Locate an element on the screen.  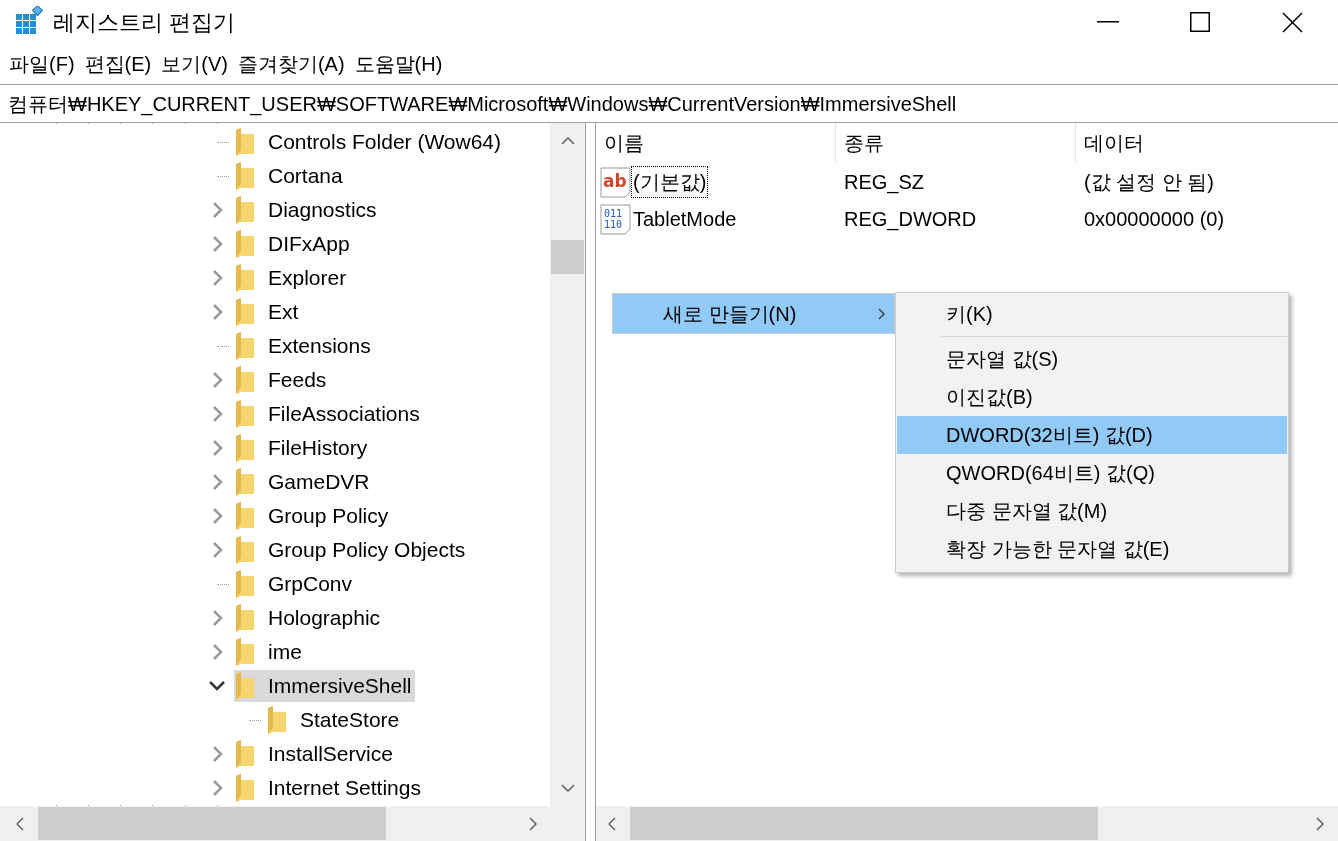
minimize-icon is located at coordinates (1108, 22).